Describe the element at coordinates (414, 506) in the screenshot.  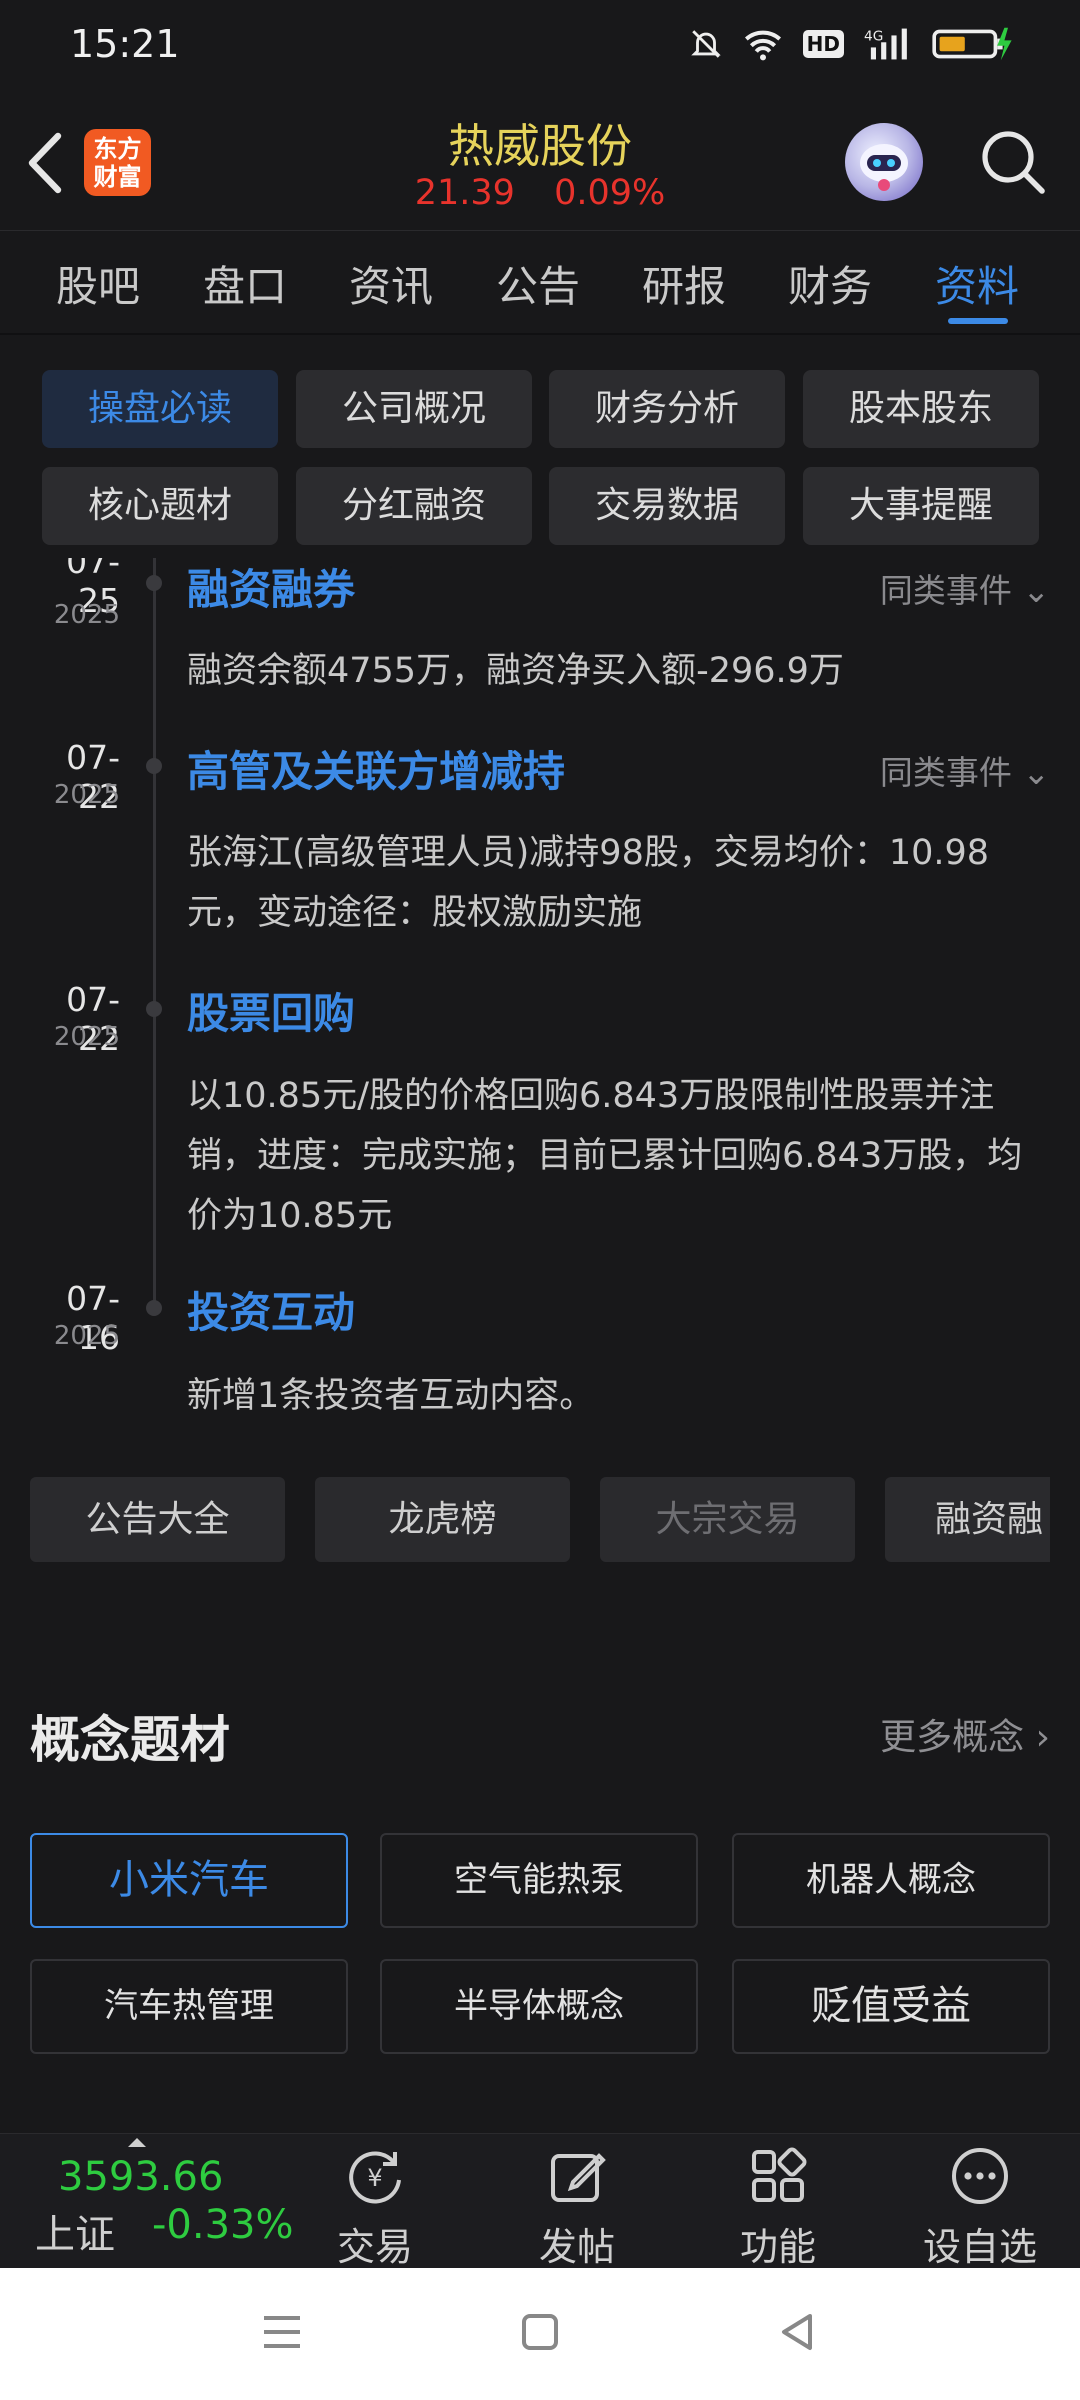
I see `sub-dividend-financing: 分红融资` at that location.